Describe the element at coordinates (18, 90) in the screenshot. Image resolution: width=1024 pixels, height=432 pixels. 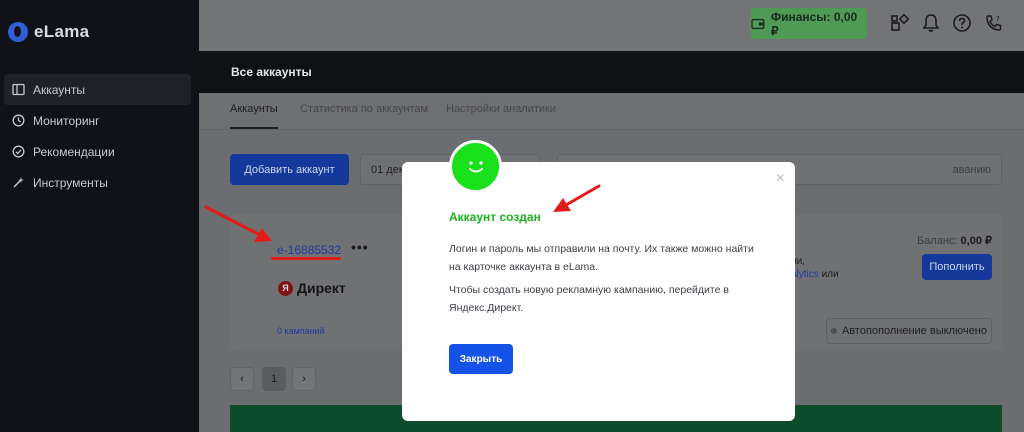
I see `accounts-icon` at that location.